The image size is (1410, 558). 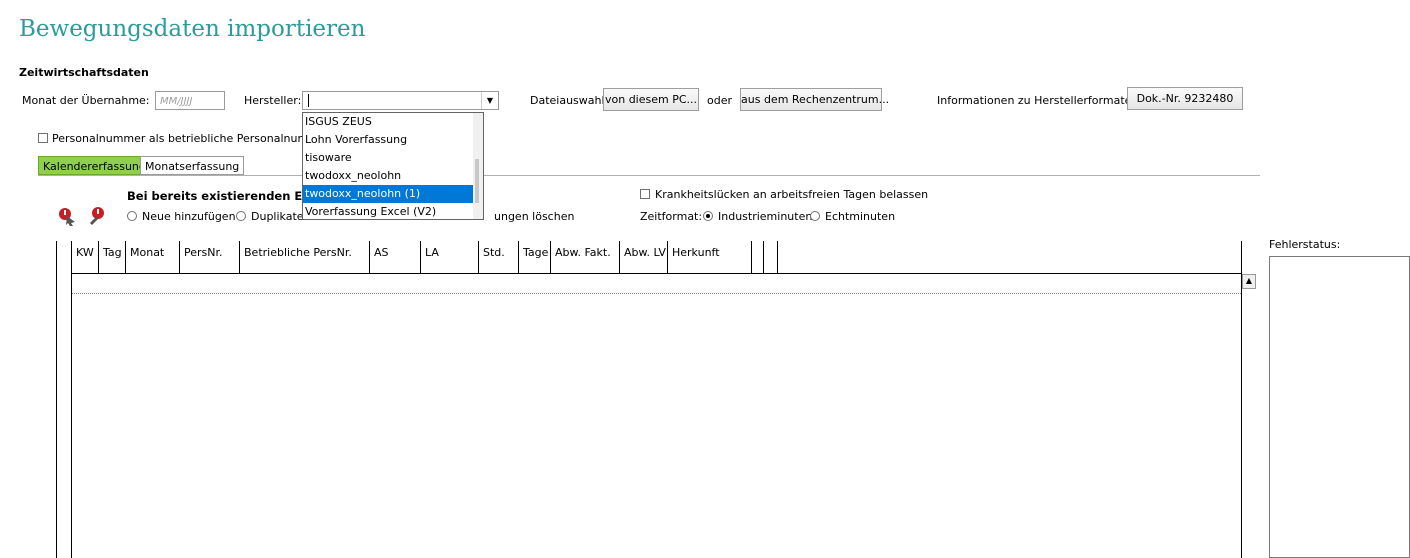 I want to click on info-label: Informationen zu Herstellerformaten:, so click(x=1040, y=100).